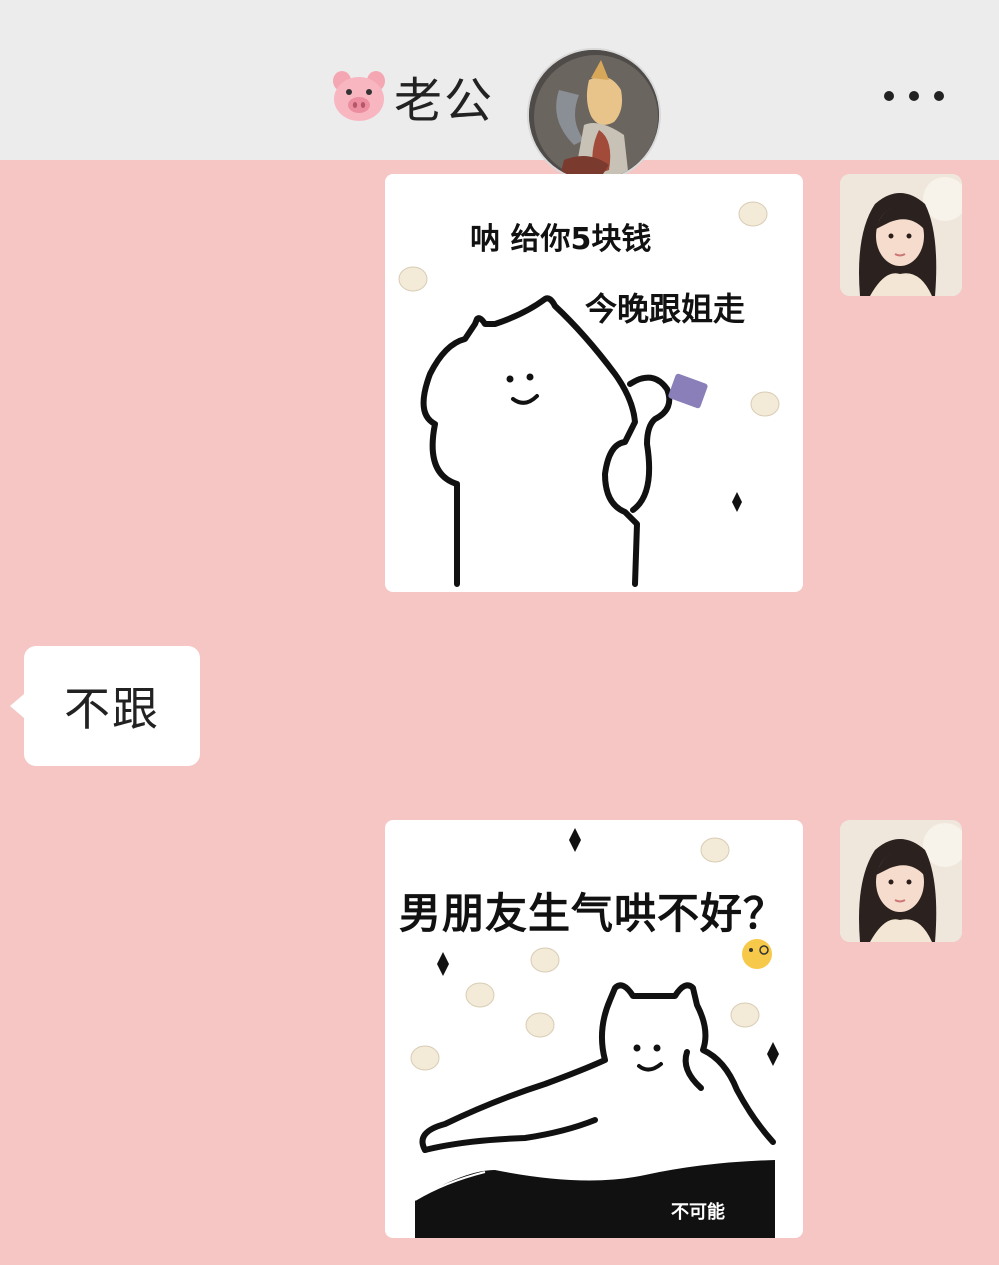 This screenshot has height=1265, width=999. Describe the element at coordinates (594, 1029) in the screenshot. I see `sticker-message: 男朋友生气哄不好？ 不可能` at that location.